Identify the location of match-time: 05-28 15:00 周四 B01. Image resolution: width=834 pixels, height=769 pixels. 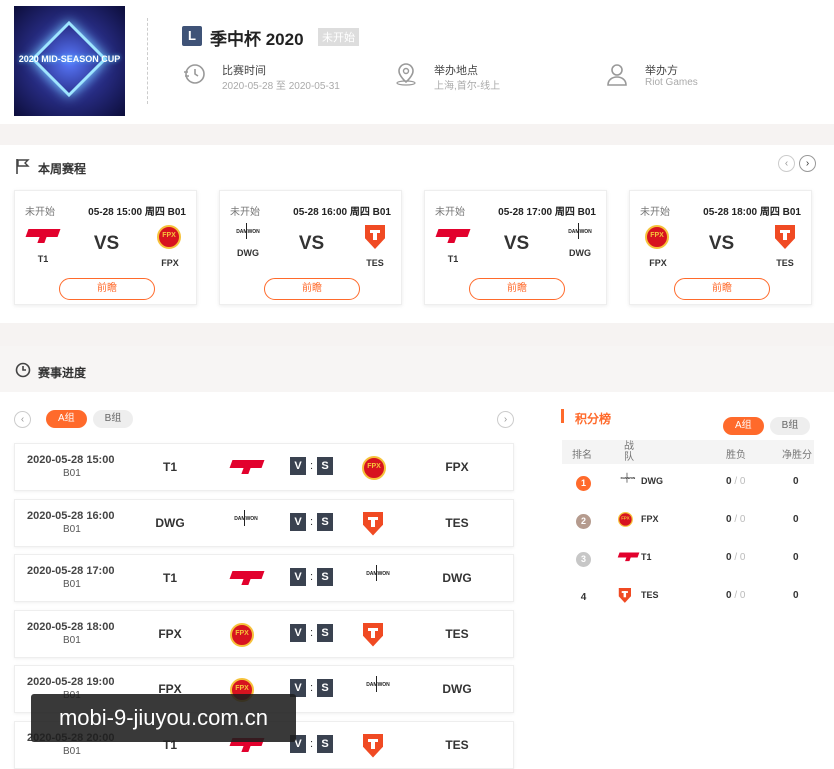
(137, 212).